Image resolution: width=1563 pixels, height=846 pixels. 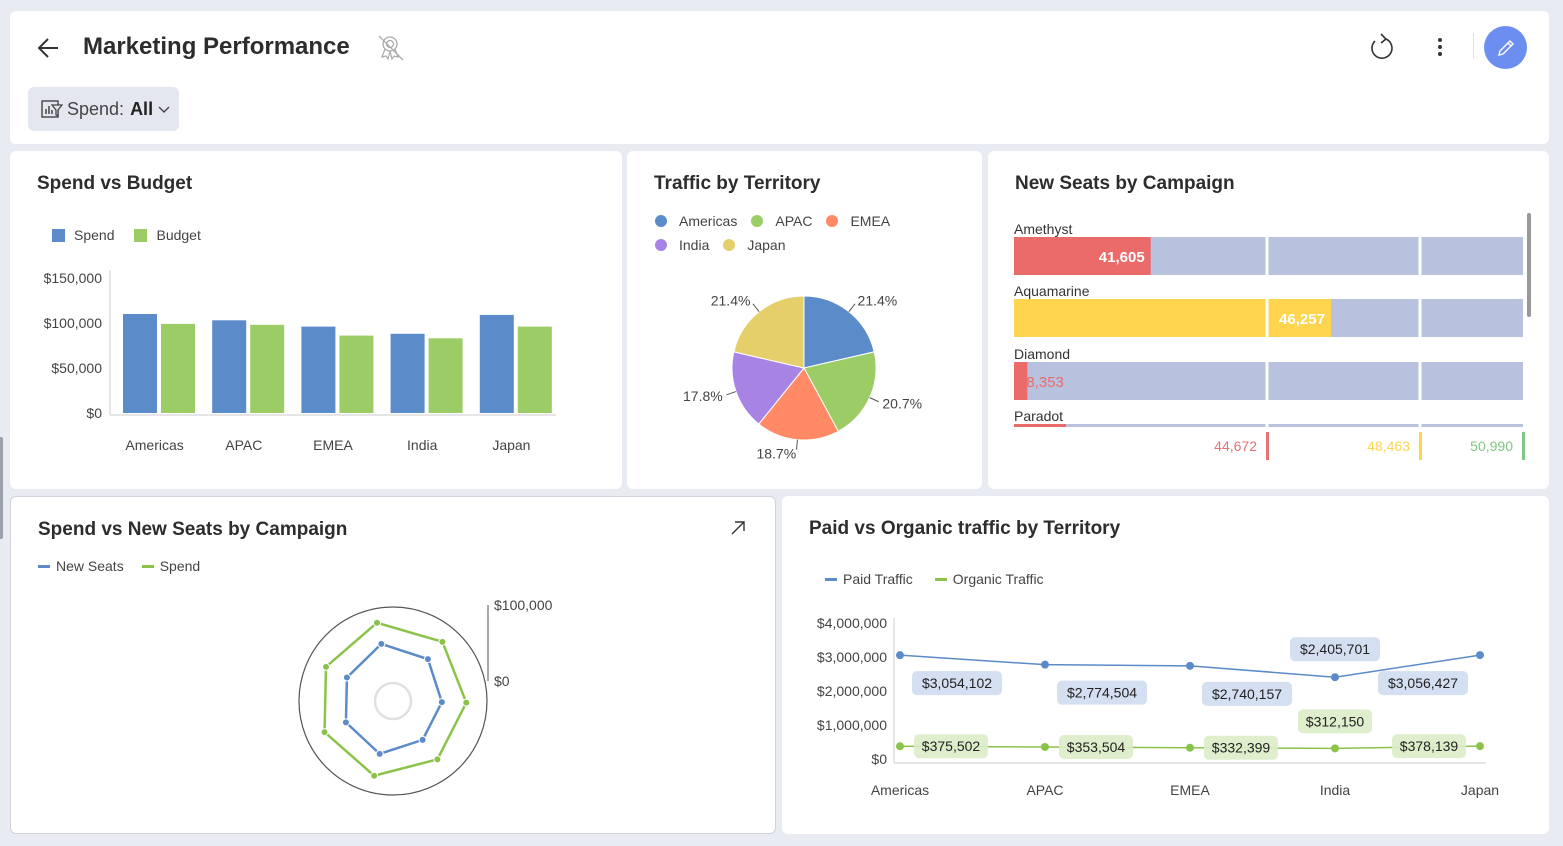 I want to click on edit-button, so click(x=1505, y=47).